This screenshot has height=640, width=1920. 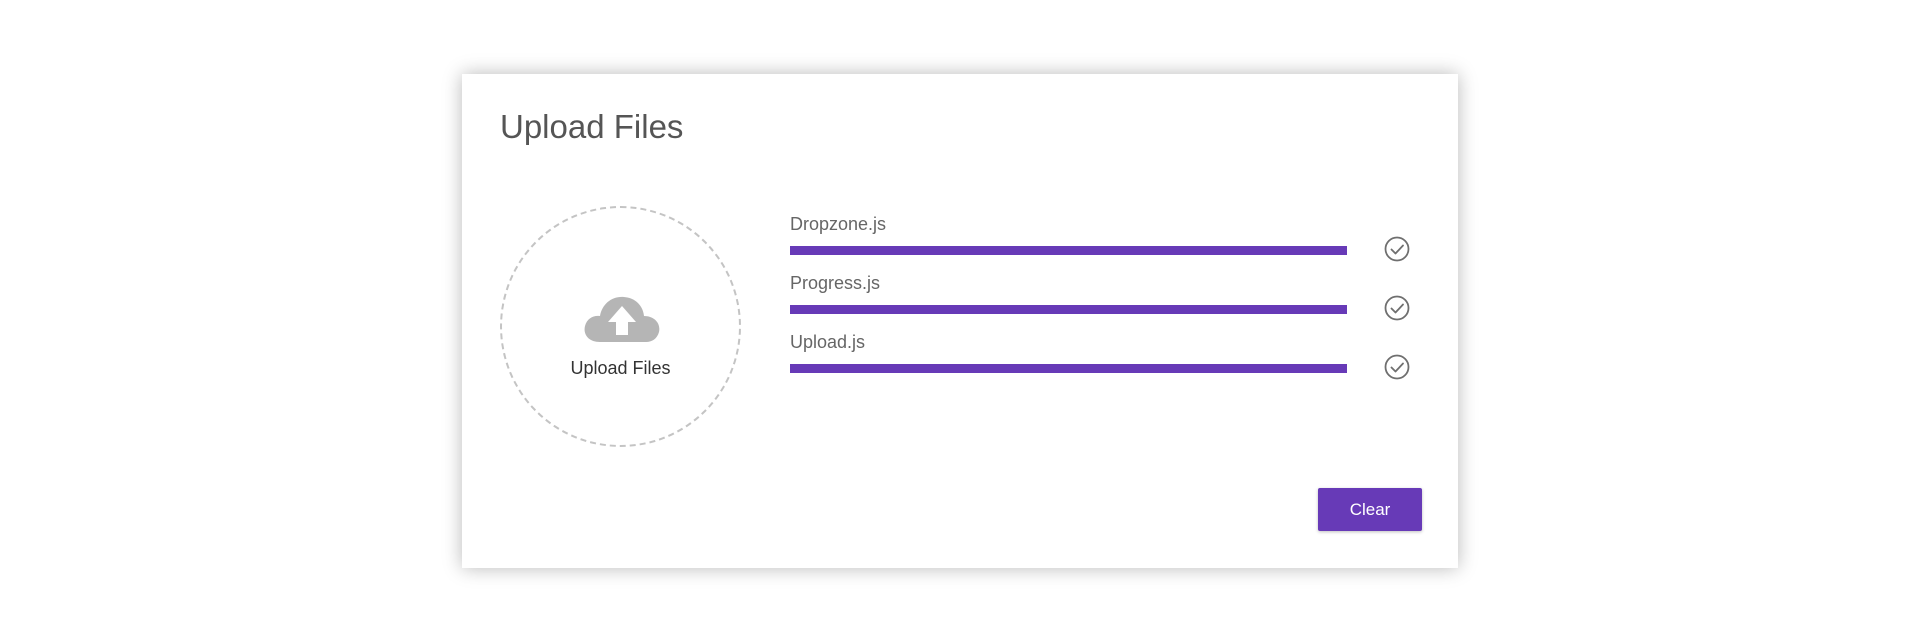 What do you see at coordinates (828, 342) in the screenshot?
I see `file-name: Upload.js` at bounding box center [828, 342].